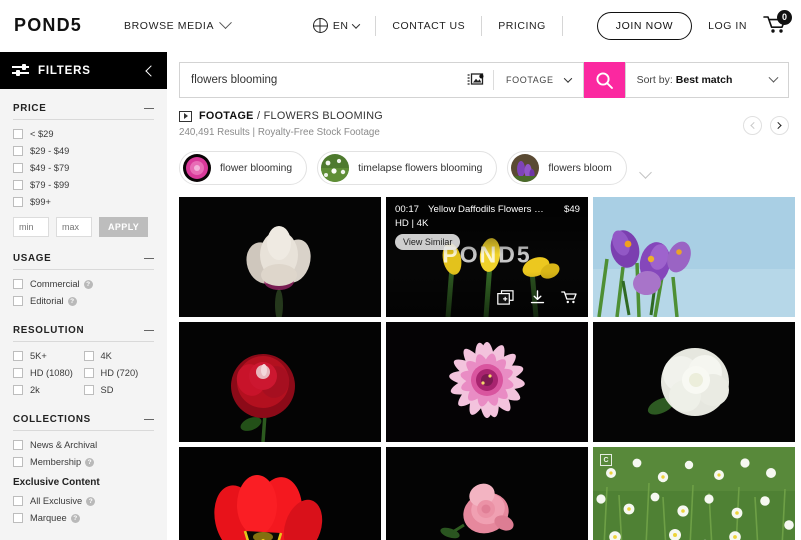 This screenshot has height=540, width=801. Describe the element at coordinates (119, 373) in the screenshot. I see `filter-option-resolution-3: HD (720)` at that location.